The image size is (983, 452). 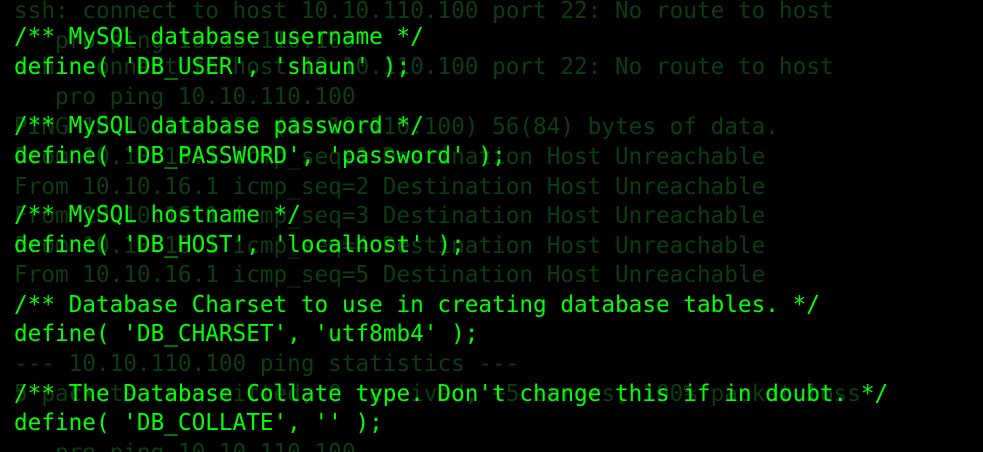 I want to click on define-line: define( 'DB_HOST', 'localhost' );, so click(x=239, y=245).